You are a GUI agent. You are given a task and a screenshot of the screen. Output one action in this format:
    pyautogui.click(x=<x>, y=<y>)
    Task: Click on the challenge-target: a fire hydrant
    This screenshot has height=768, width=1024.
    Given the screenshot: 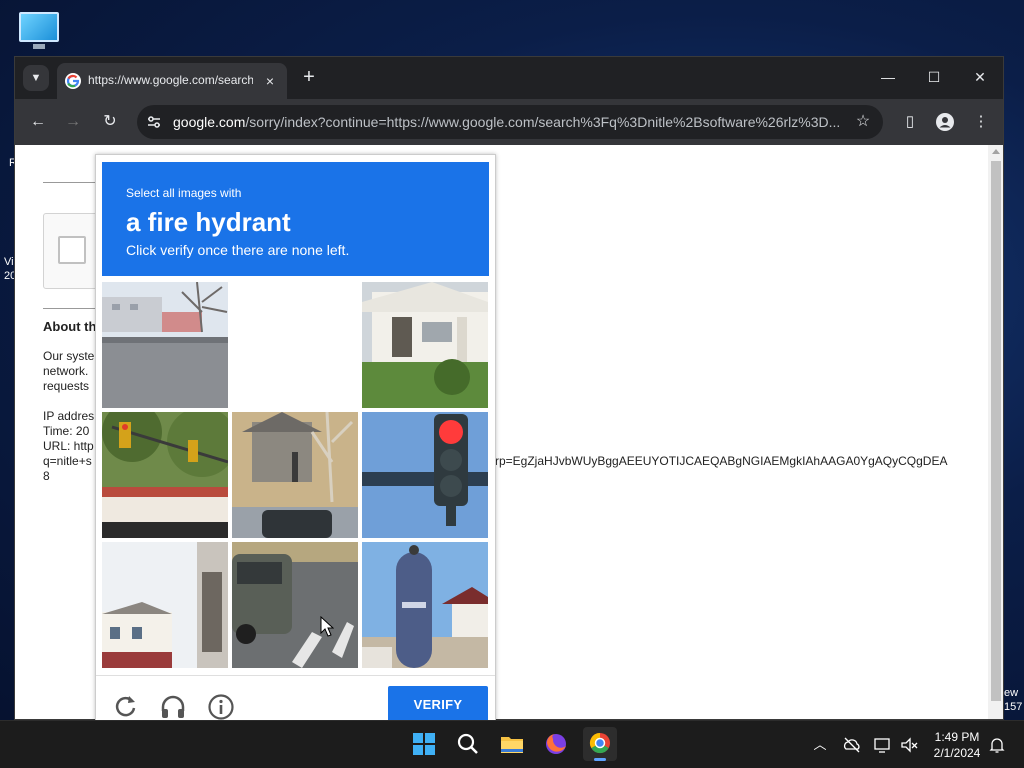 What is the action you would take?
    pyautogui.click(x=208, y=222)
    